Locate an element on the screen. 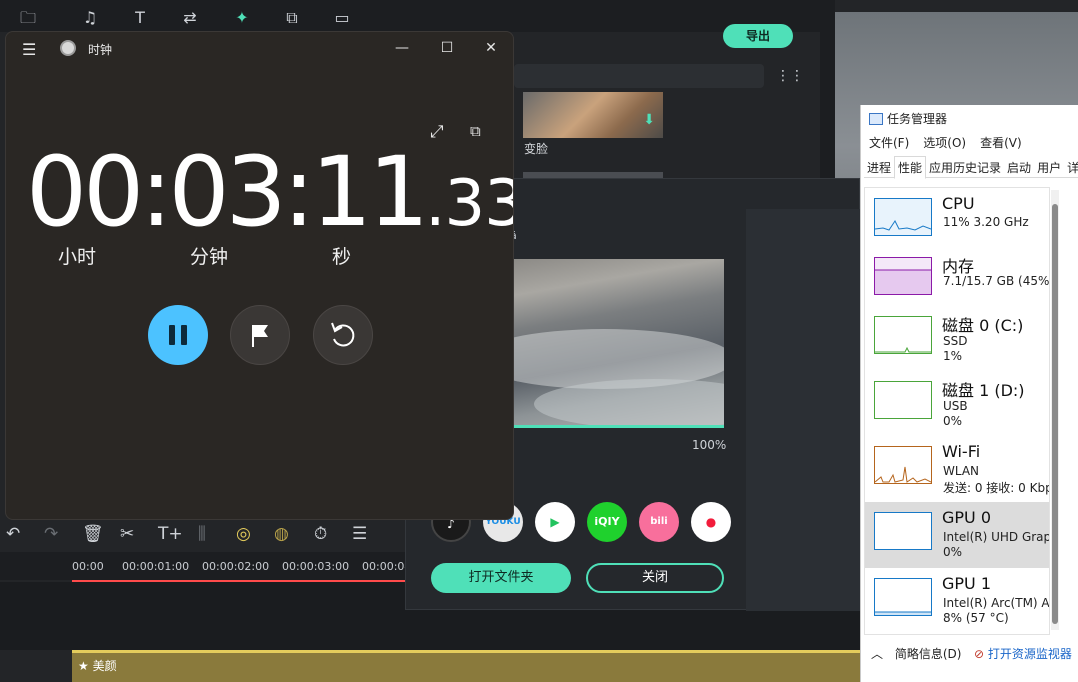  task-manager-menu: 文件(F) 选项(O) 查看(V) is located at coordinates (952, 142).